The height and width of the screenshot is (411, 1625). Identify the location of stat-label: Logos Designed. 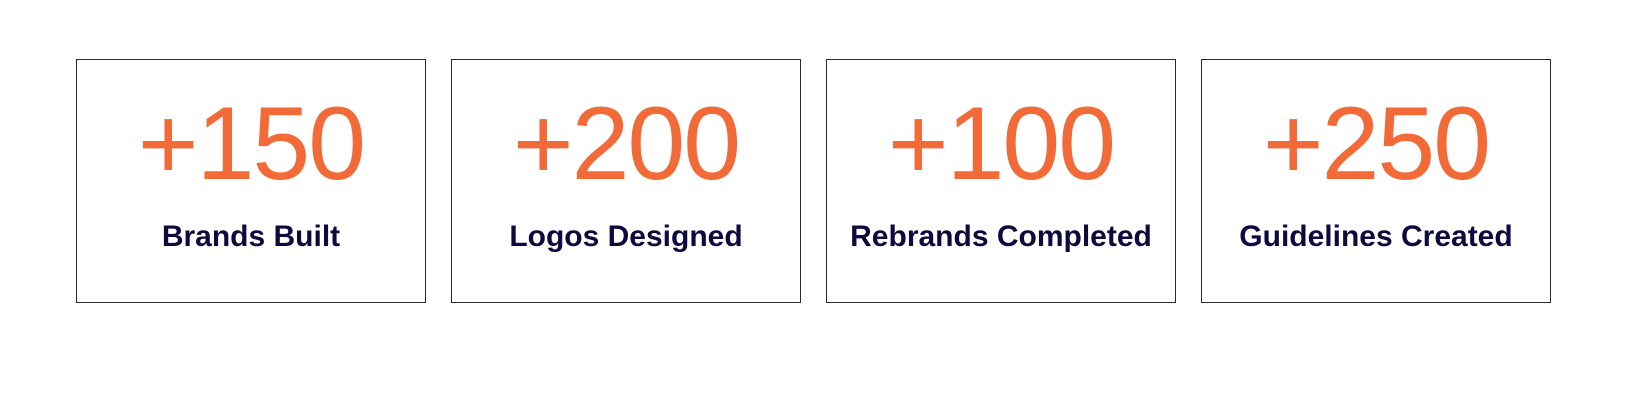
(626, 236).